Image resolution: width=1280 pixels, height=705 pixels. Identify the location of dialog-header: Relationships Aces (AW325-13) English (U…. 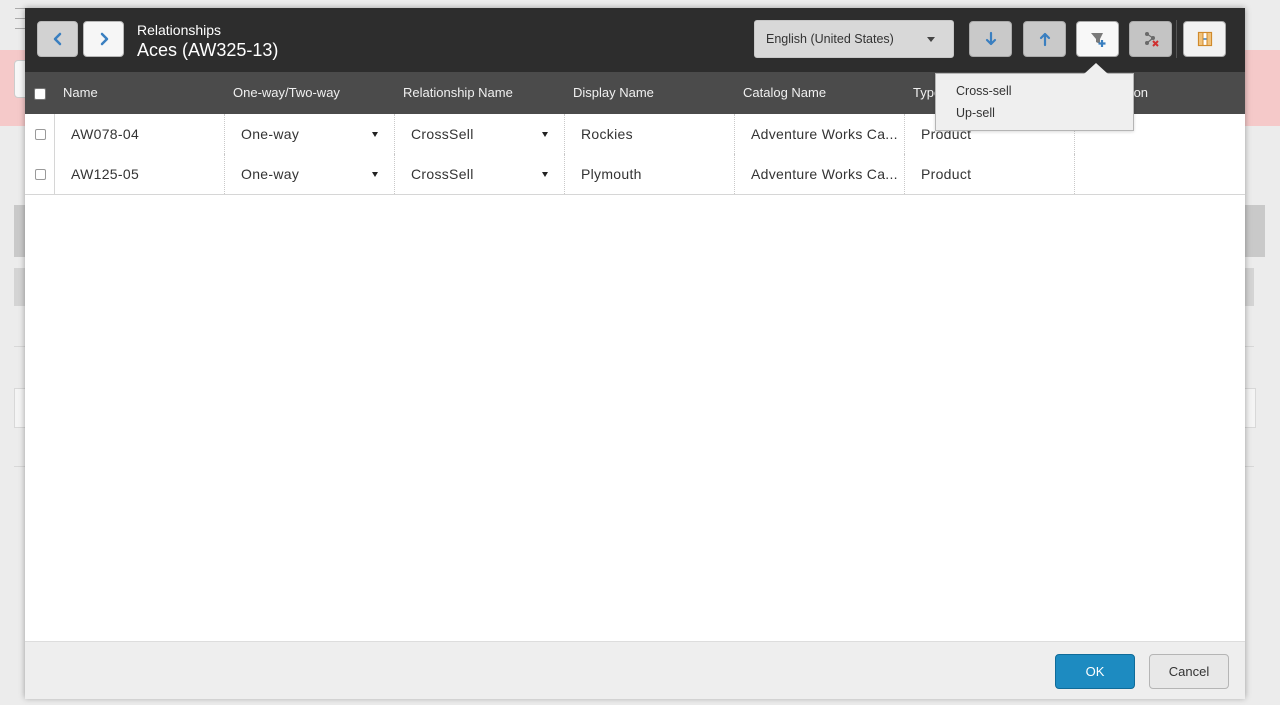
(635, 40).